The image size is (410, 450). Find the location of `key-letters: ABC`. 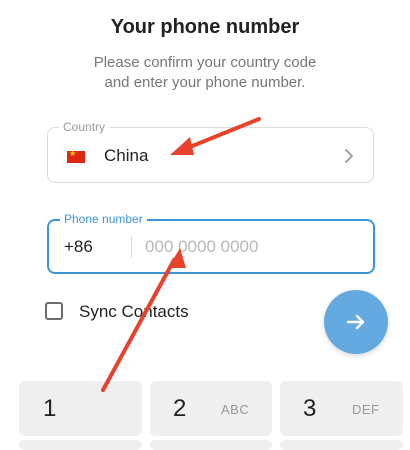

key-letters: ABC is located at coordinates (235, 409).